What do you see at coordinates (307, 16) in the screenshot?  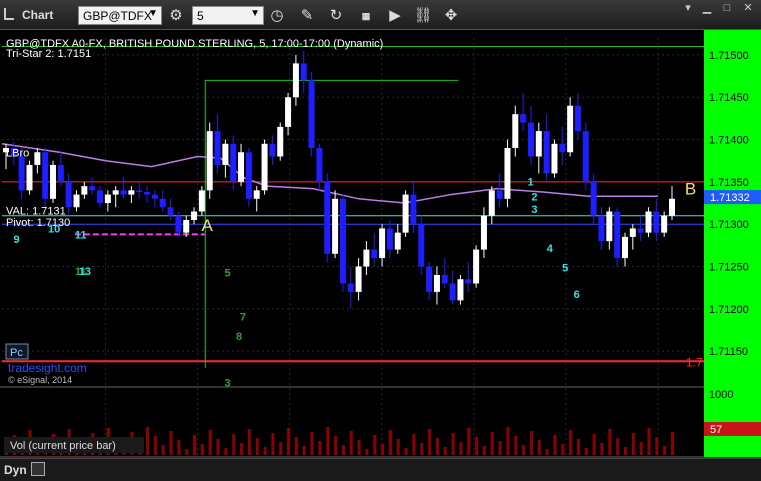 I see `pencil-icon: ✎` at bounding box center [307, 16].